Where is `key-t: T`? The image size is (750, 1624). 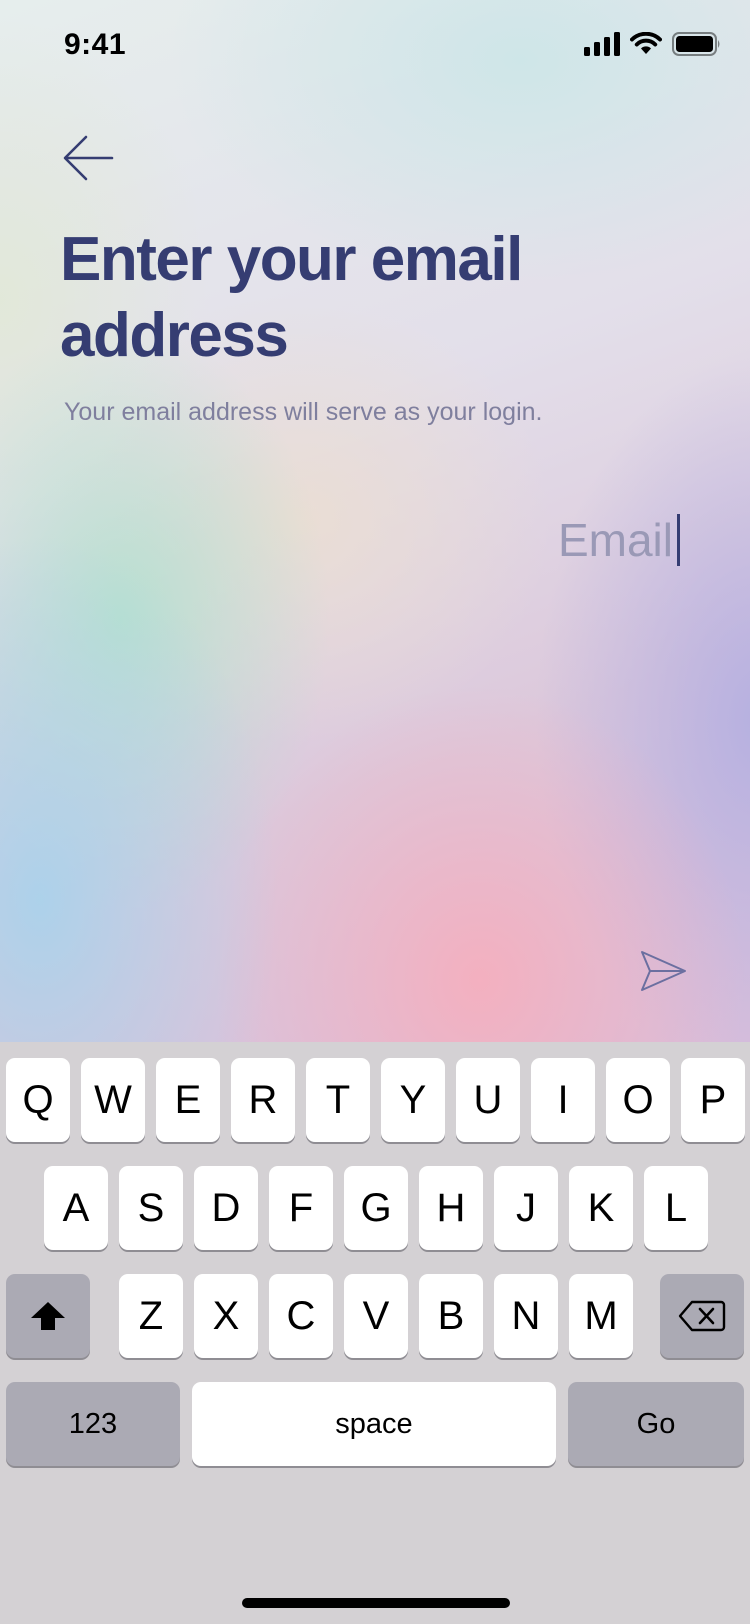
key-t: T is located at coordinates (338, 1100).